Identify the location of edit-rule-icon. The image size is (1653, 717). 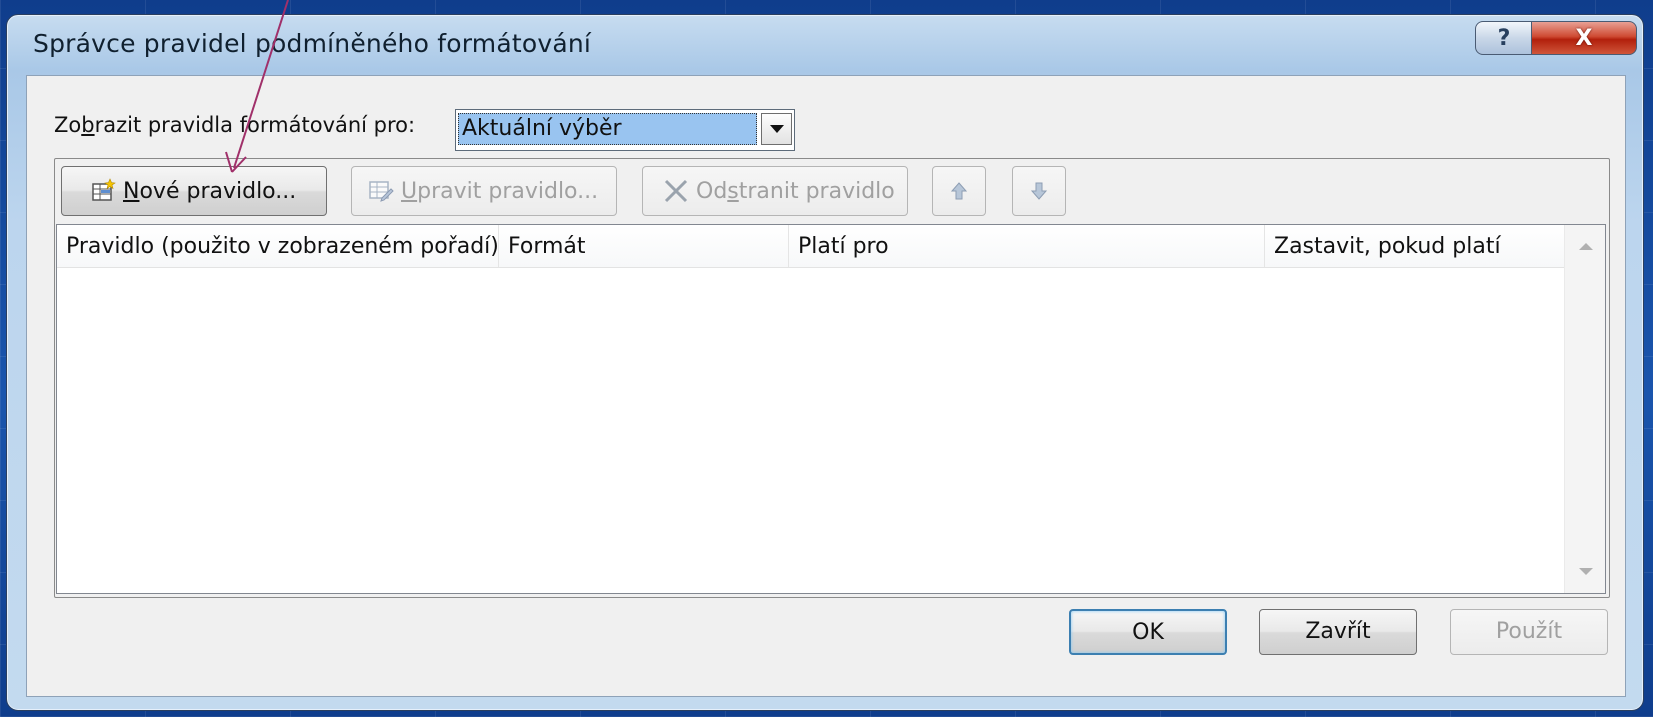
(381, 191).